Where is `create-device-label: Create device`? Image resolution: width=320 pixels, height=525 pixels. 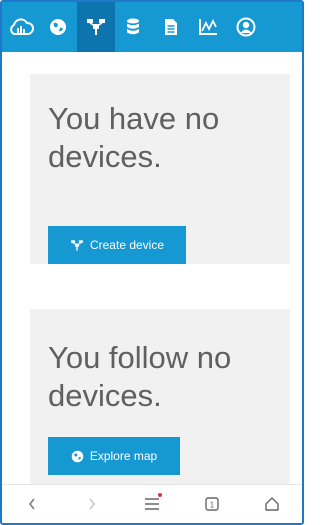
create-device-label: Create device is located at coordinates (127, 245).